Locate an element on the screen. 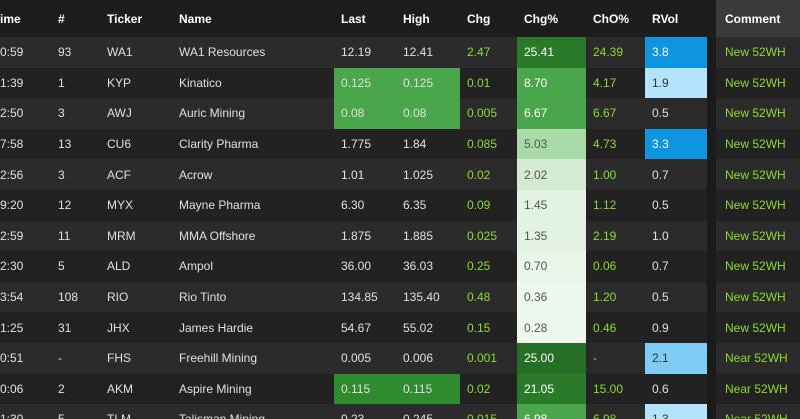 The height and width of the screenshot is (419, 800). row-cho-percent: 4.73 is located at coordinates (605, 144).